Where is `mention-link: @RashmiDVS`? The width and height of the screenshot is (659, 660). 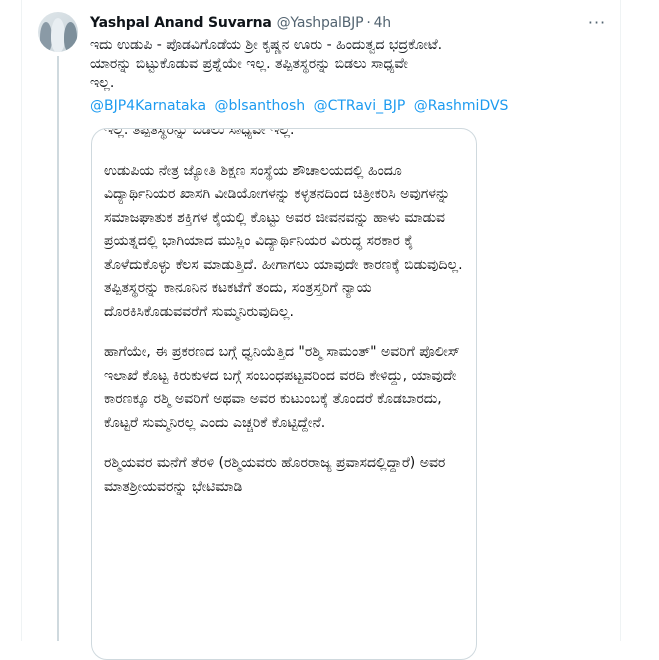
mention-link: @RashmiDVS is located at coordinates (461, 106).